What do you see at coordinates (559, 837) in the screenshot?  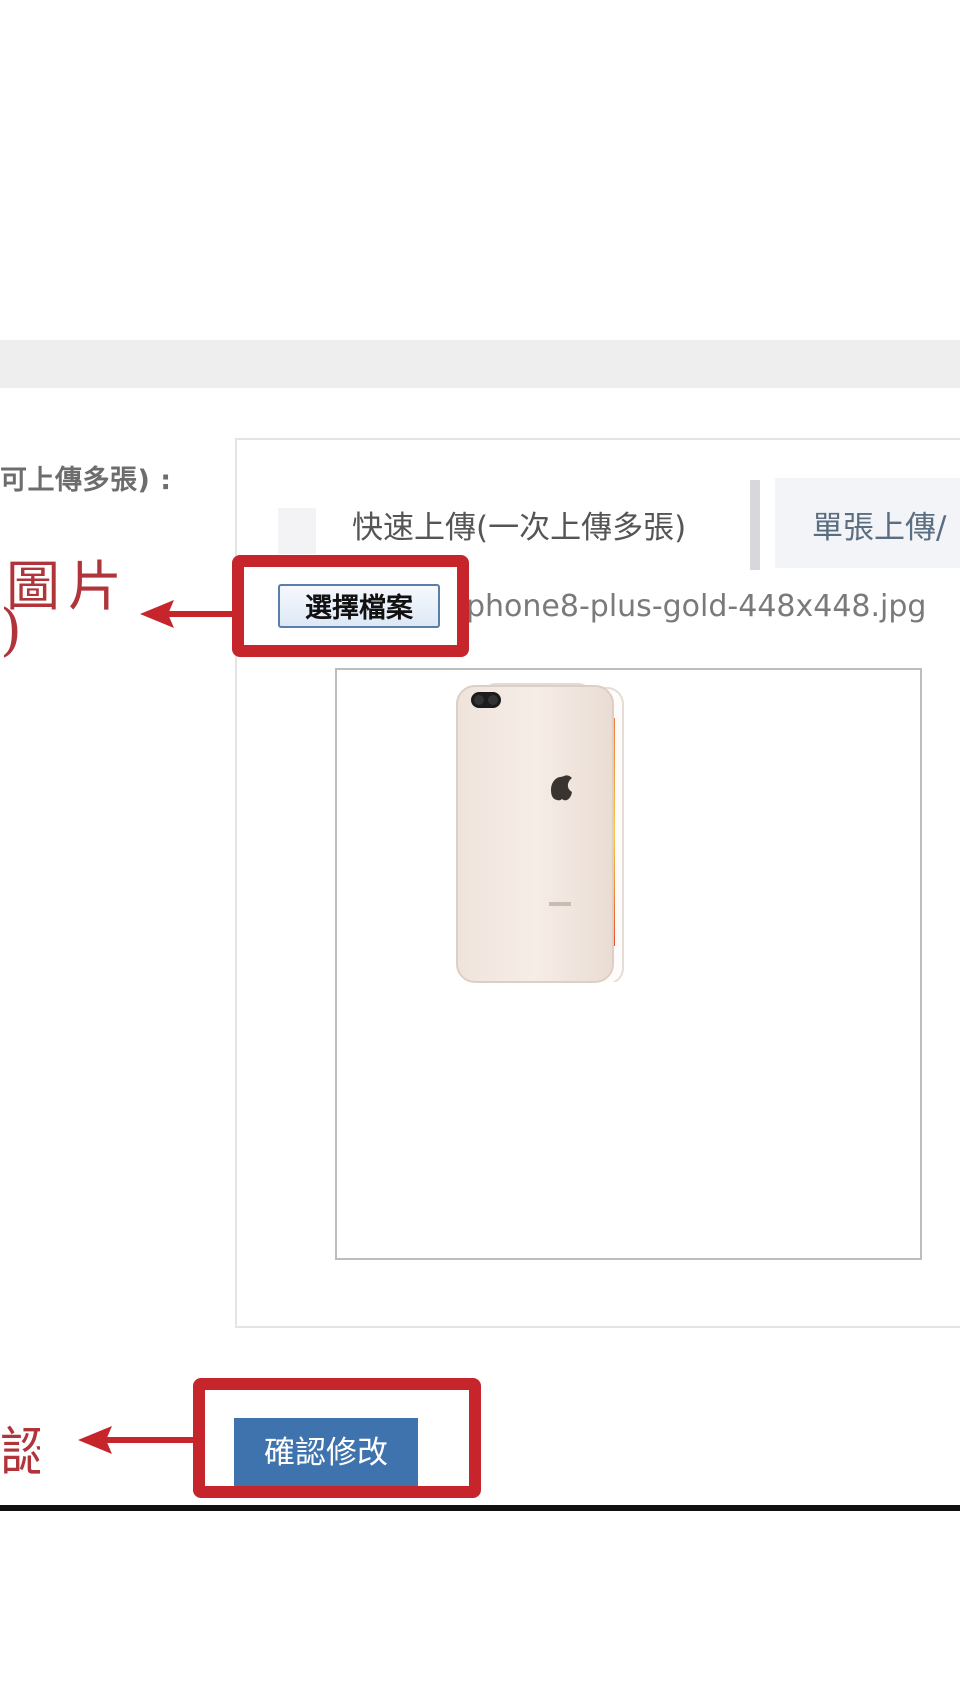 I see `phone-image` at bounding box center [559, 837].